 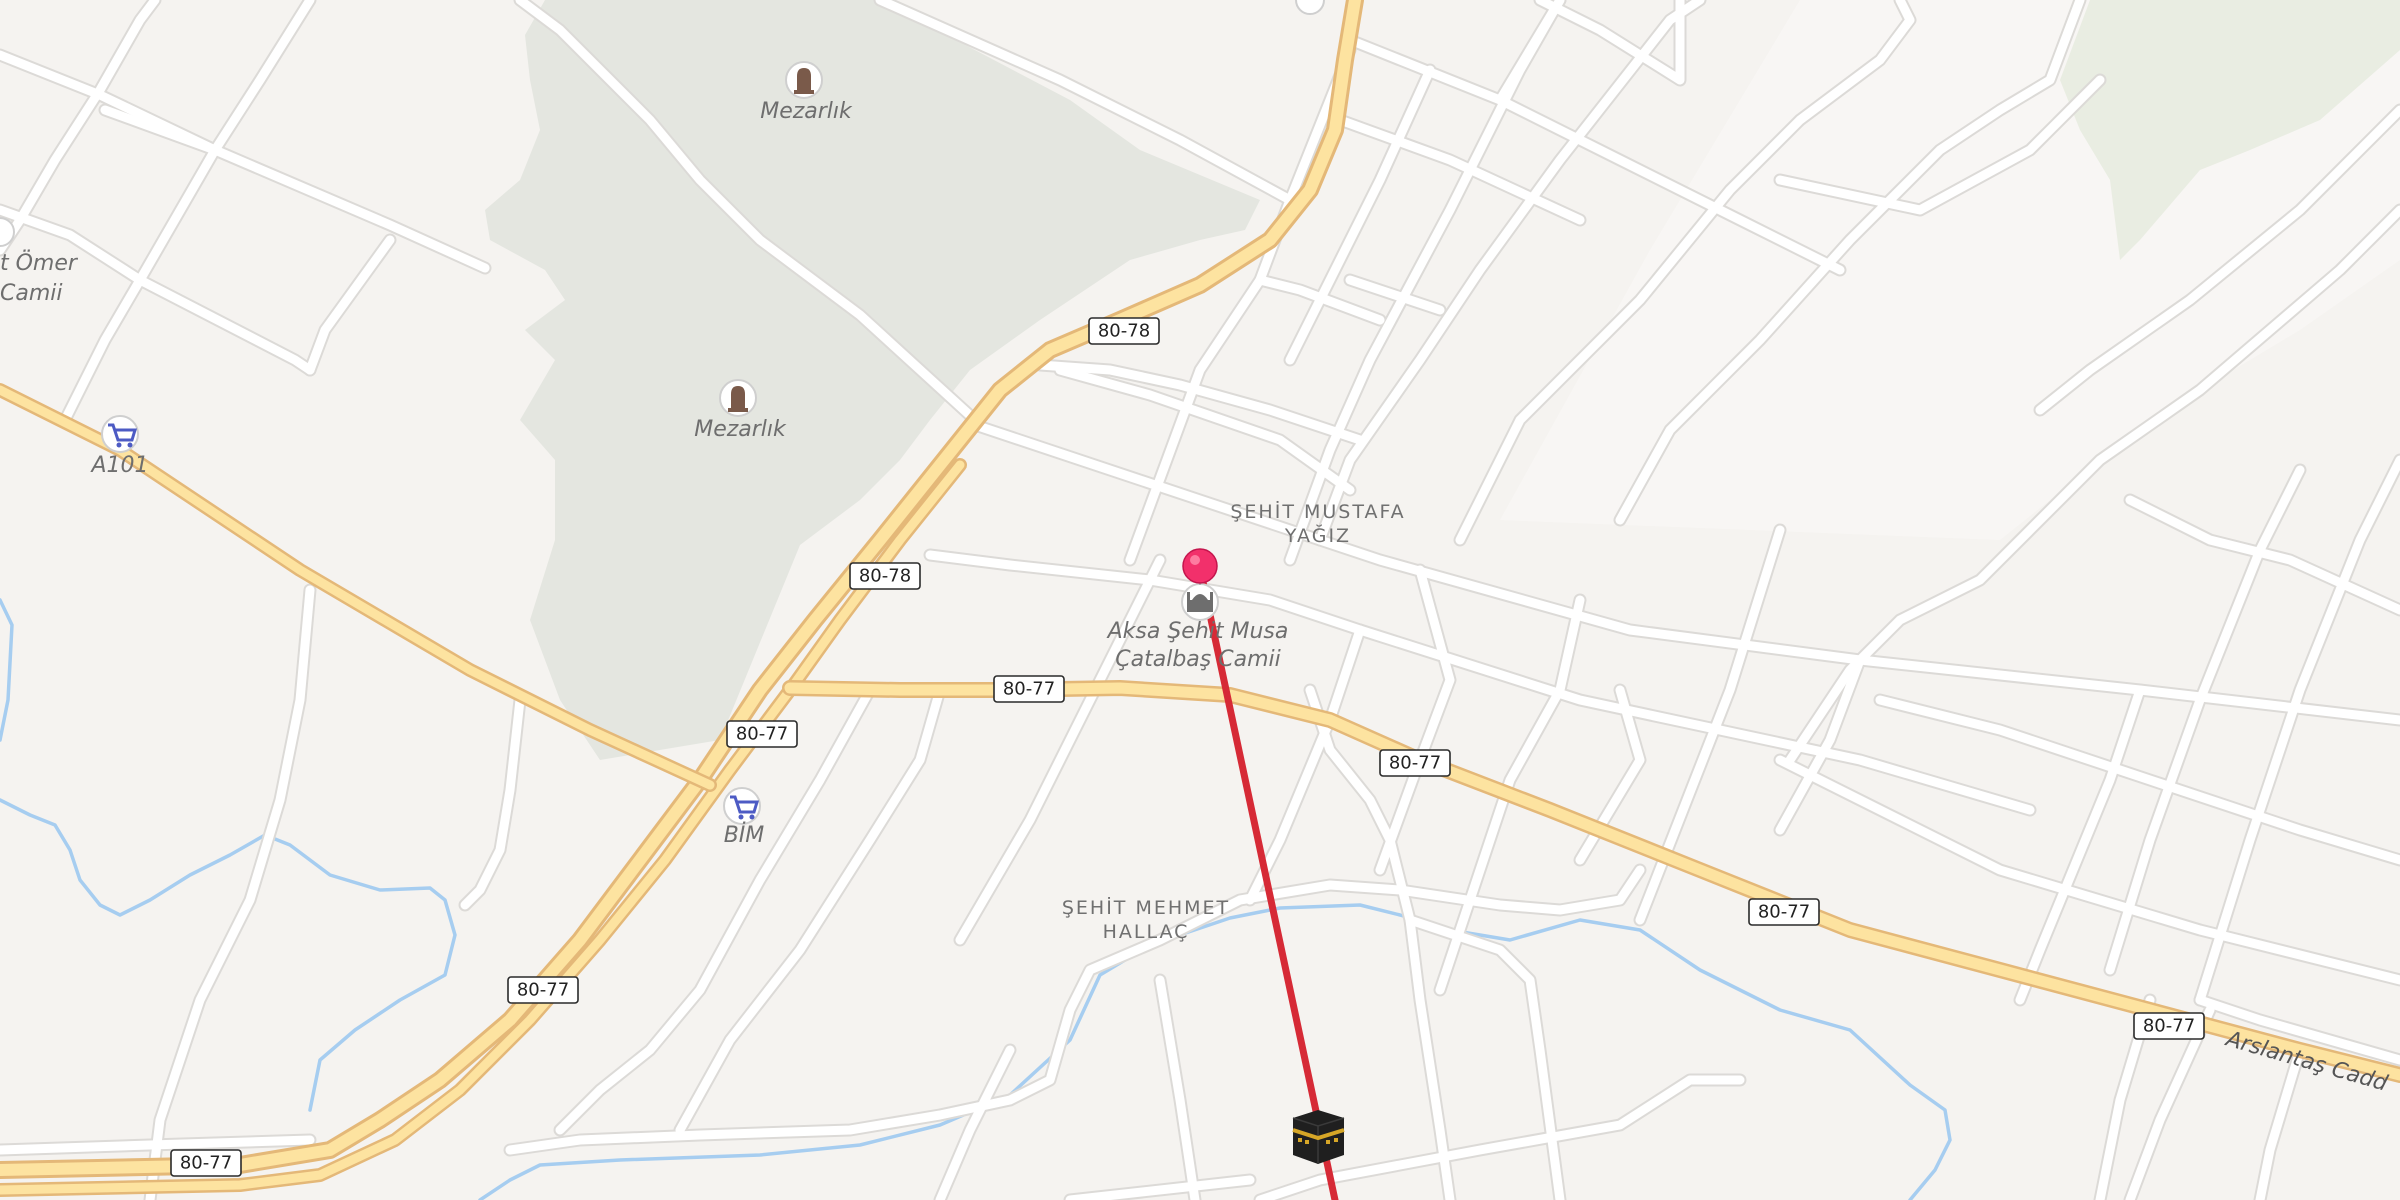 What do you see at coordinates (740, 429) in the screenshot?
I see `cemetery-label-2: Mezarlık` at bounding box center [740, 429].